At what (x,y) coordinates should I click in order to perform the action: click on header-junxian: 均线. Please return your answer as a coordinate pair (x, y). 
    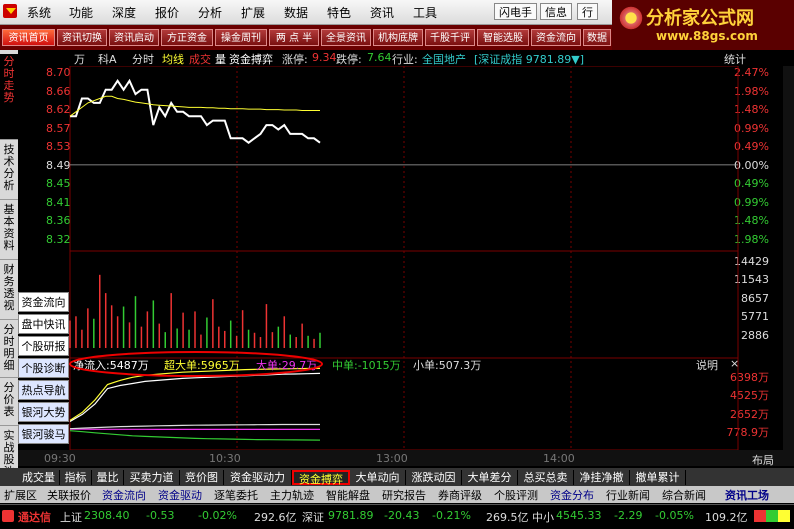
    Looking at the image, I should click on (173, 59).